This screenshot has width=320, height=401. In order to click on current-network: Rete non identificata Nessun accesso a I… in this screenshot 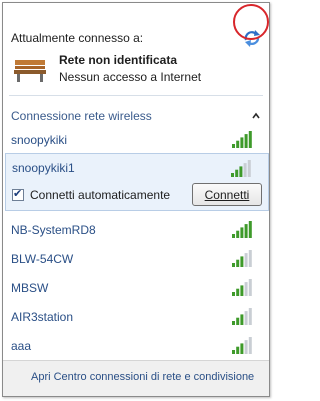, I will do `click(133, 71)`.